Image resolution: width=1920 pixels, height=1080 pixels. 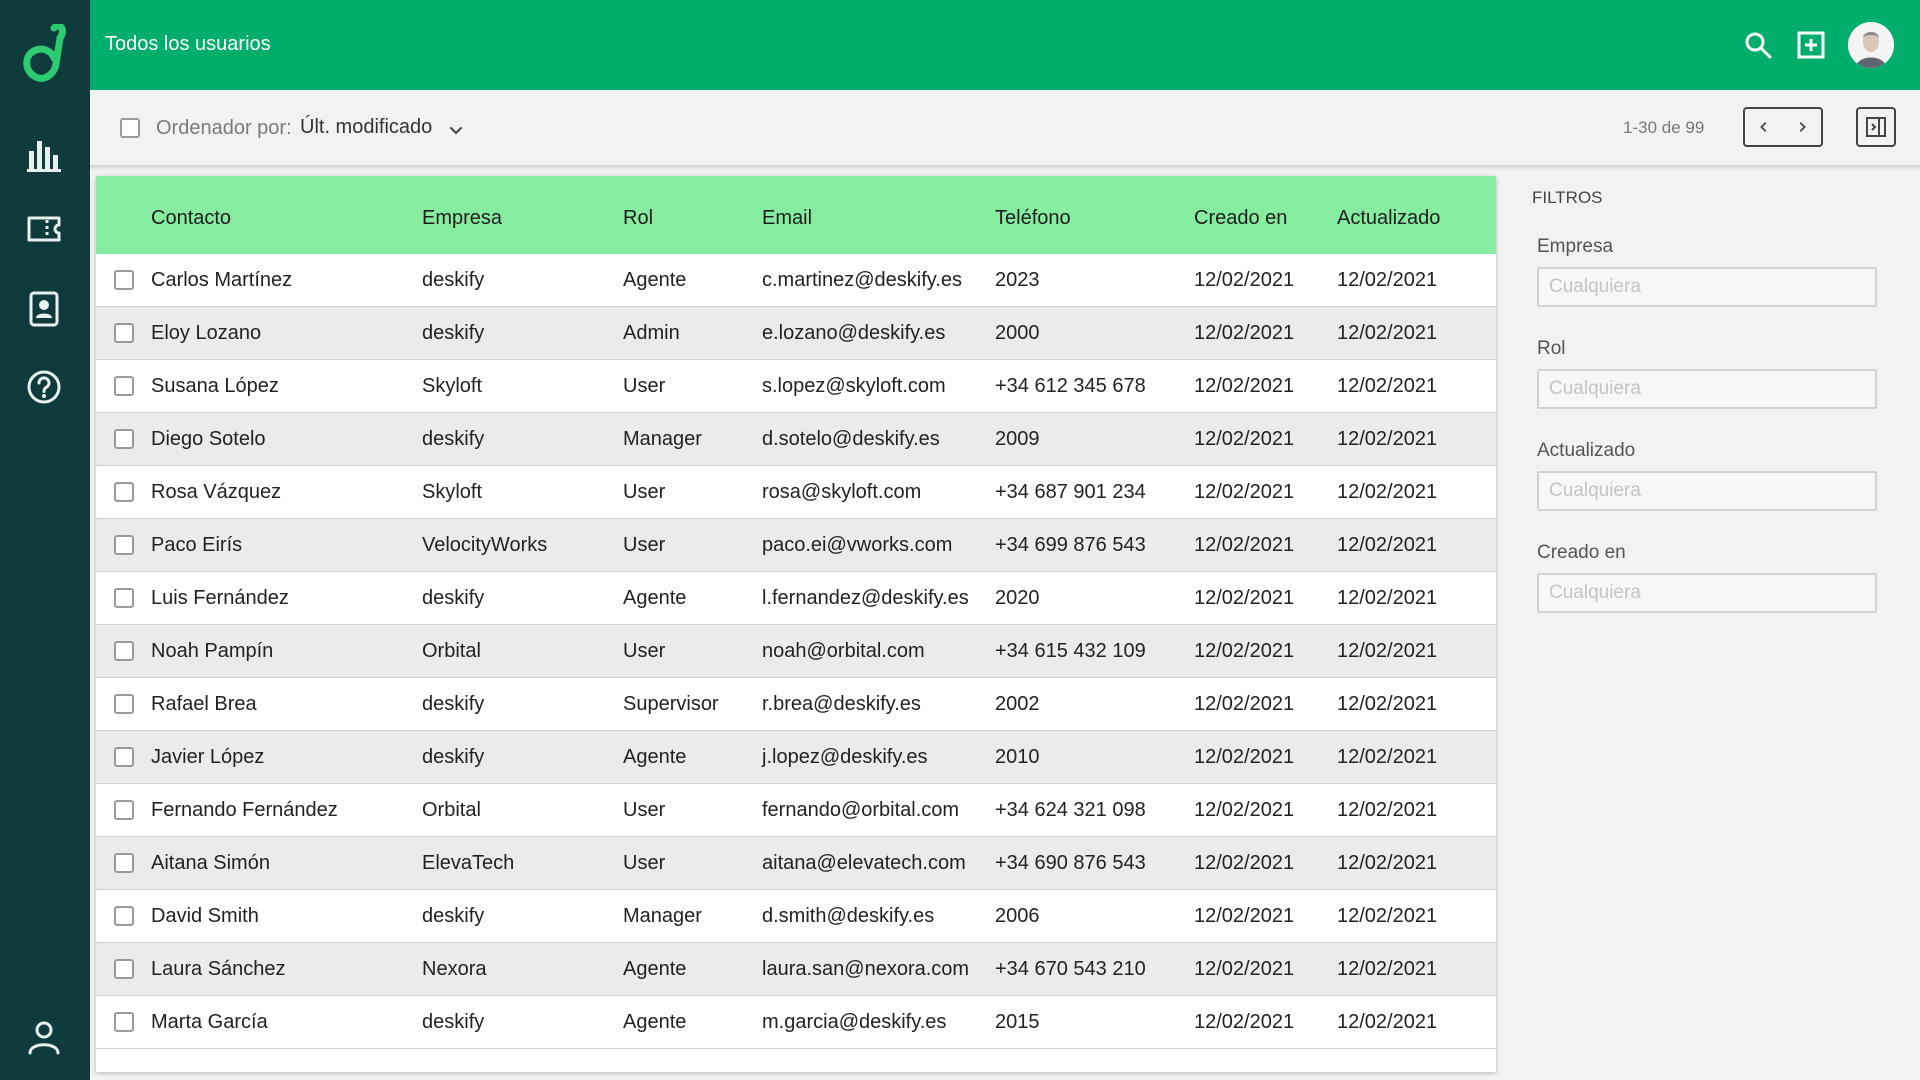 What do you see at coordinates (1586, 450) in the screenshot?
I see `filter-label-updated: Actualizado` at bounding box center [1586, 450].